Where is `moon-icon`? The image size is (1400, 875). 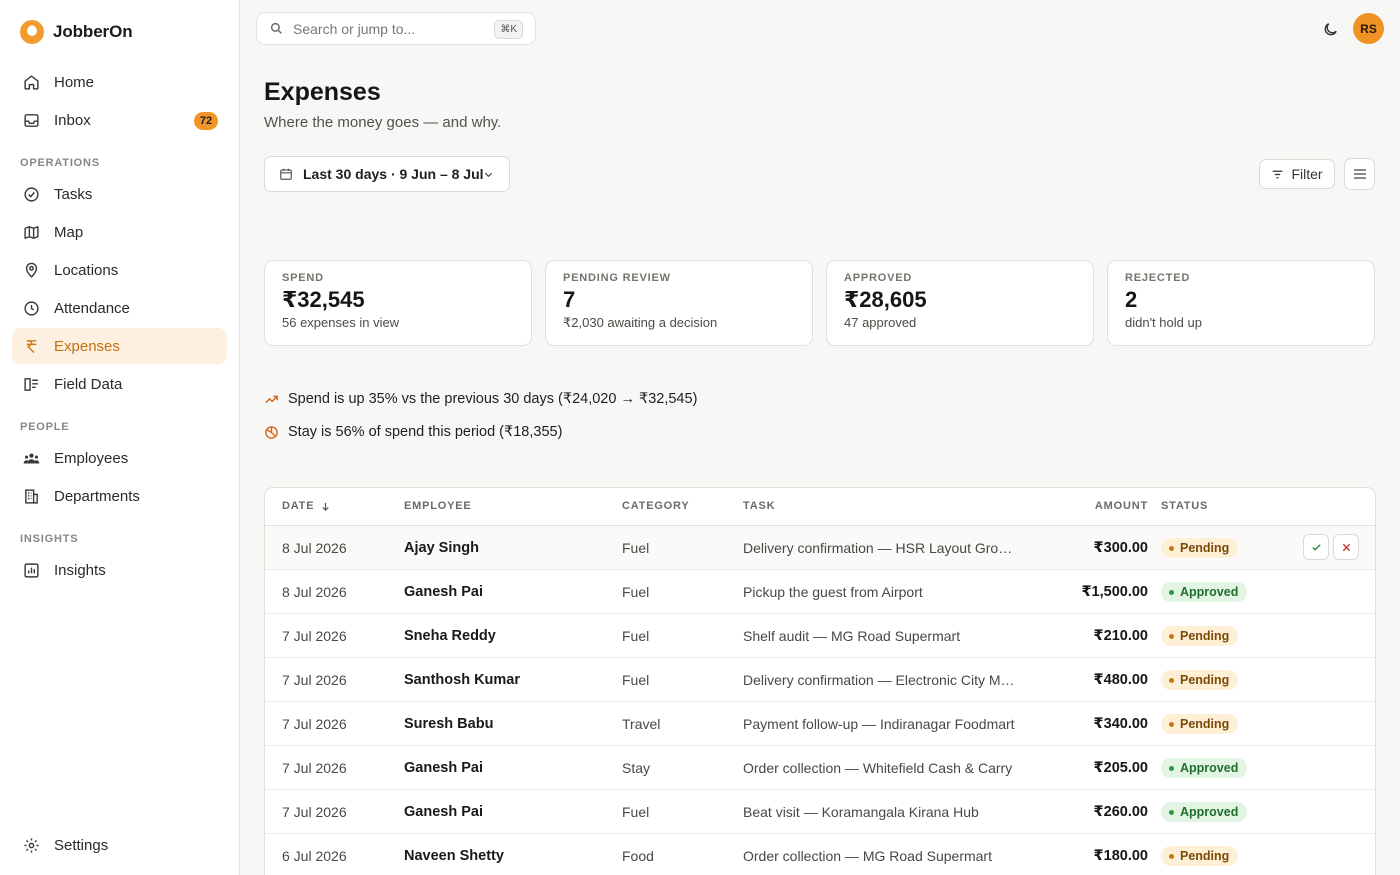
moon-icon is located at coordinates (1330, 28).